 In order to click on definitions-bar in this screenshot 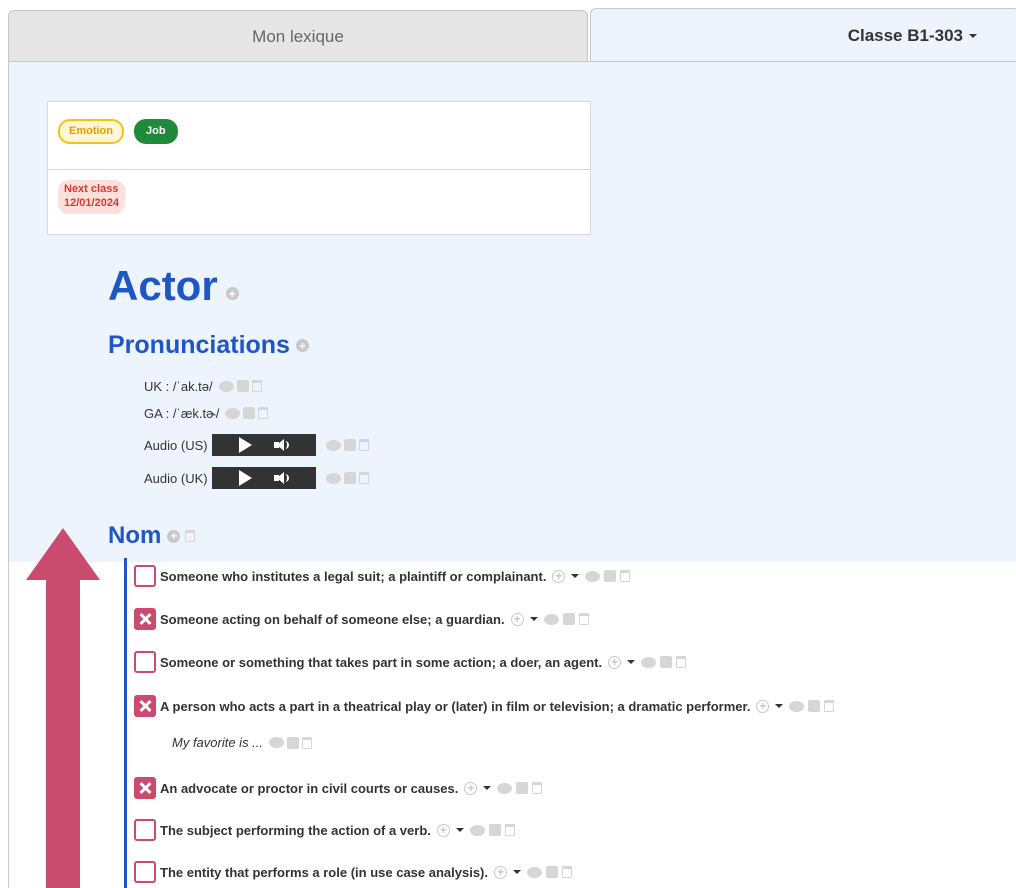, I will do `click(125, 723)`.